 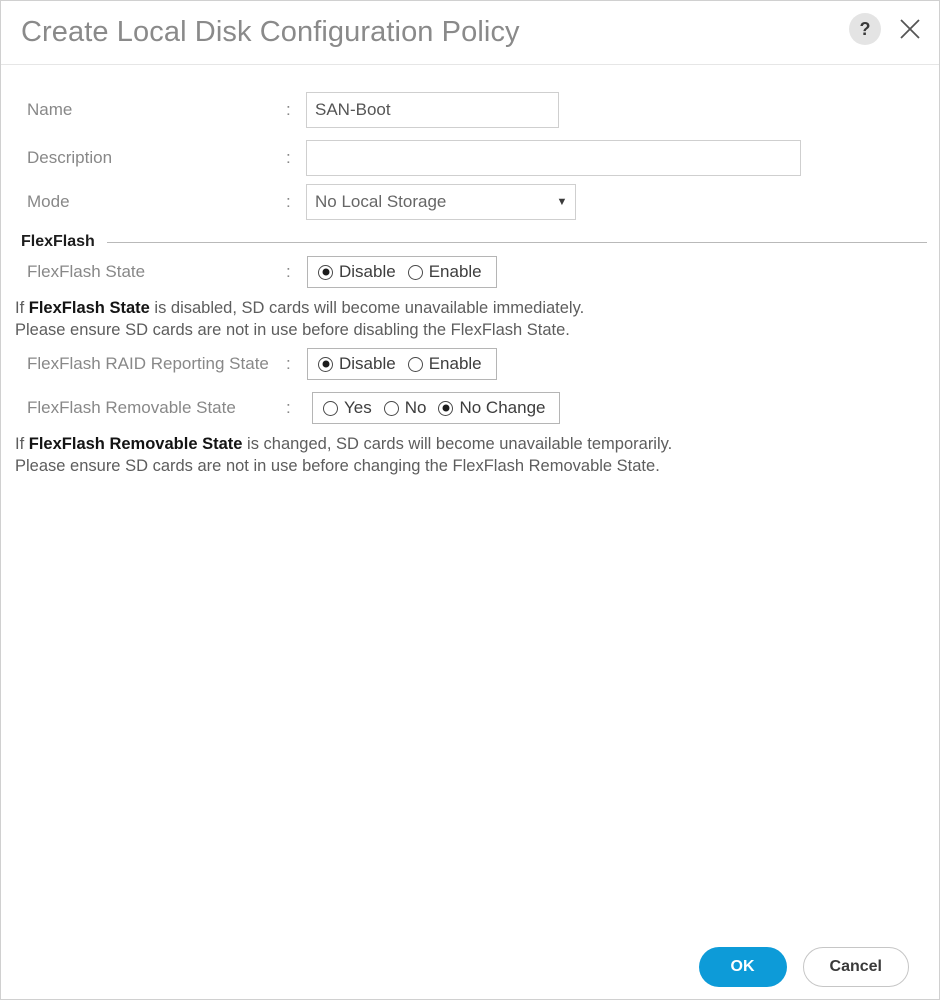 What do you see at coordinates (470, 967) in the screenshot?
I see `dialog-footer: OK Cancel` at bounding box center [470, 967].